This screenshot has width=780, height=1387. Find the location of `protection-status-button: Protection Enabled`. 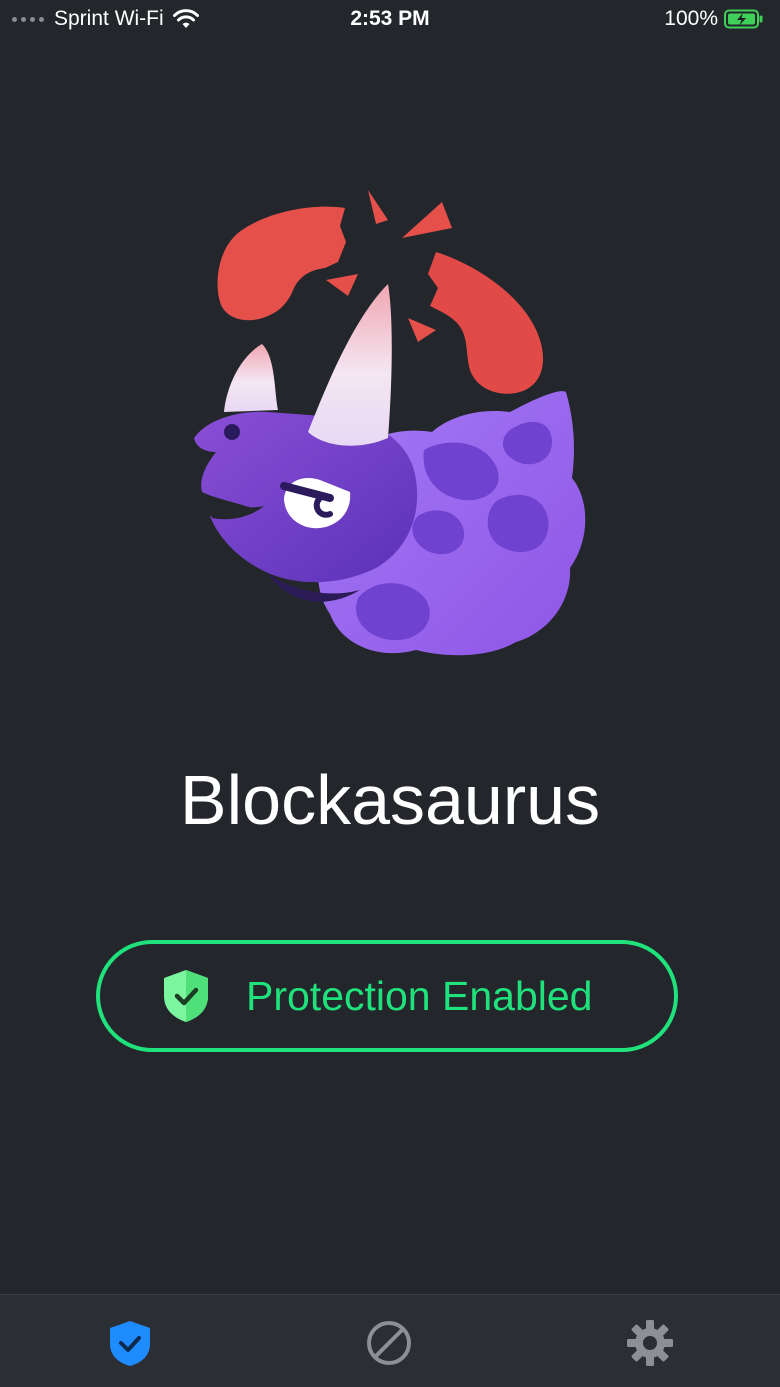

protection-status-button: Protection Enabled is located at coordinates (387, 996).